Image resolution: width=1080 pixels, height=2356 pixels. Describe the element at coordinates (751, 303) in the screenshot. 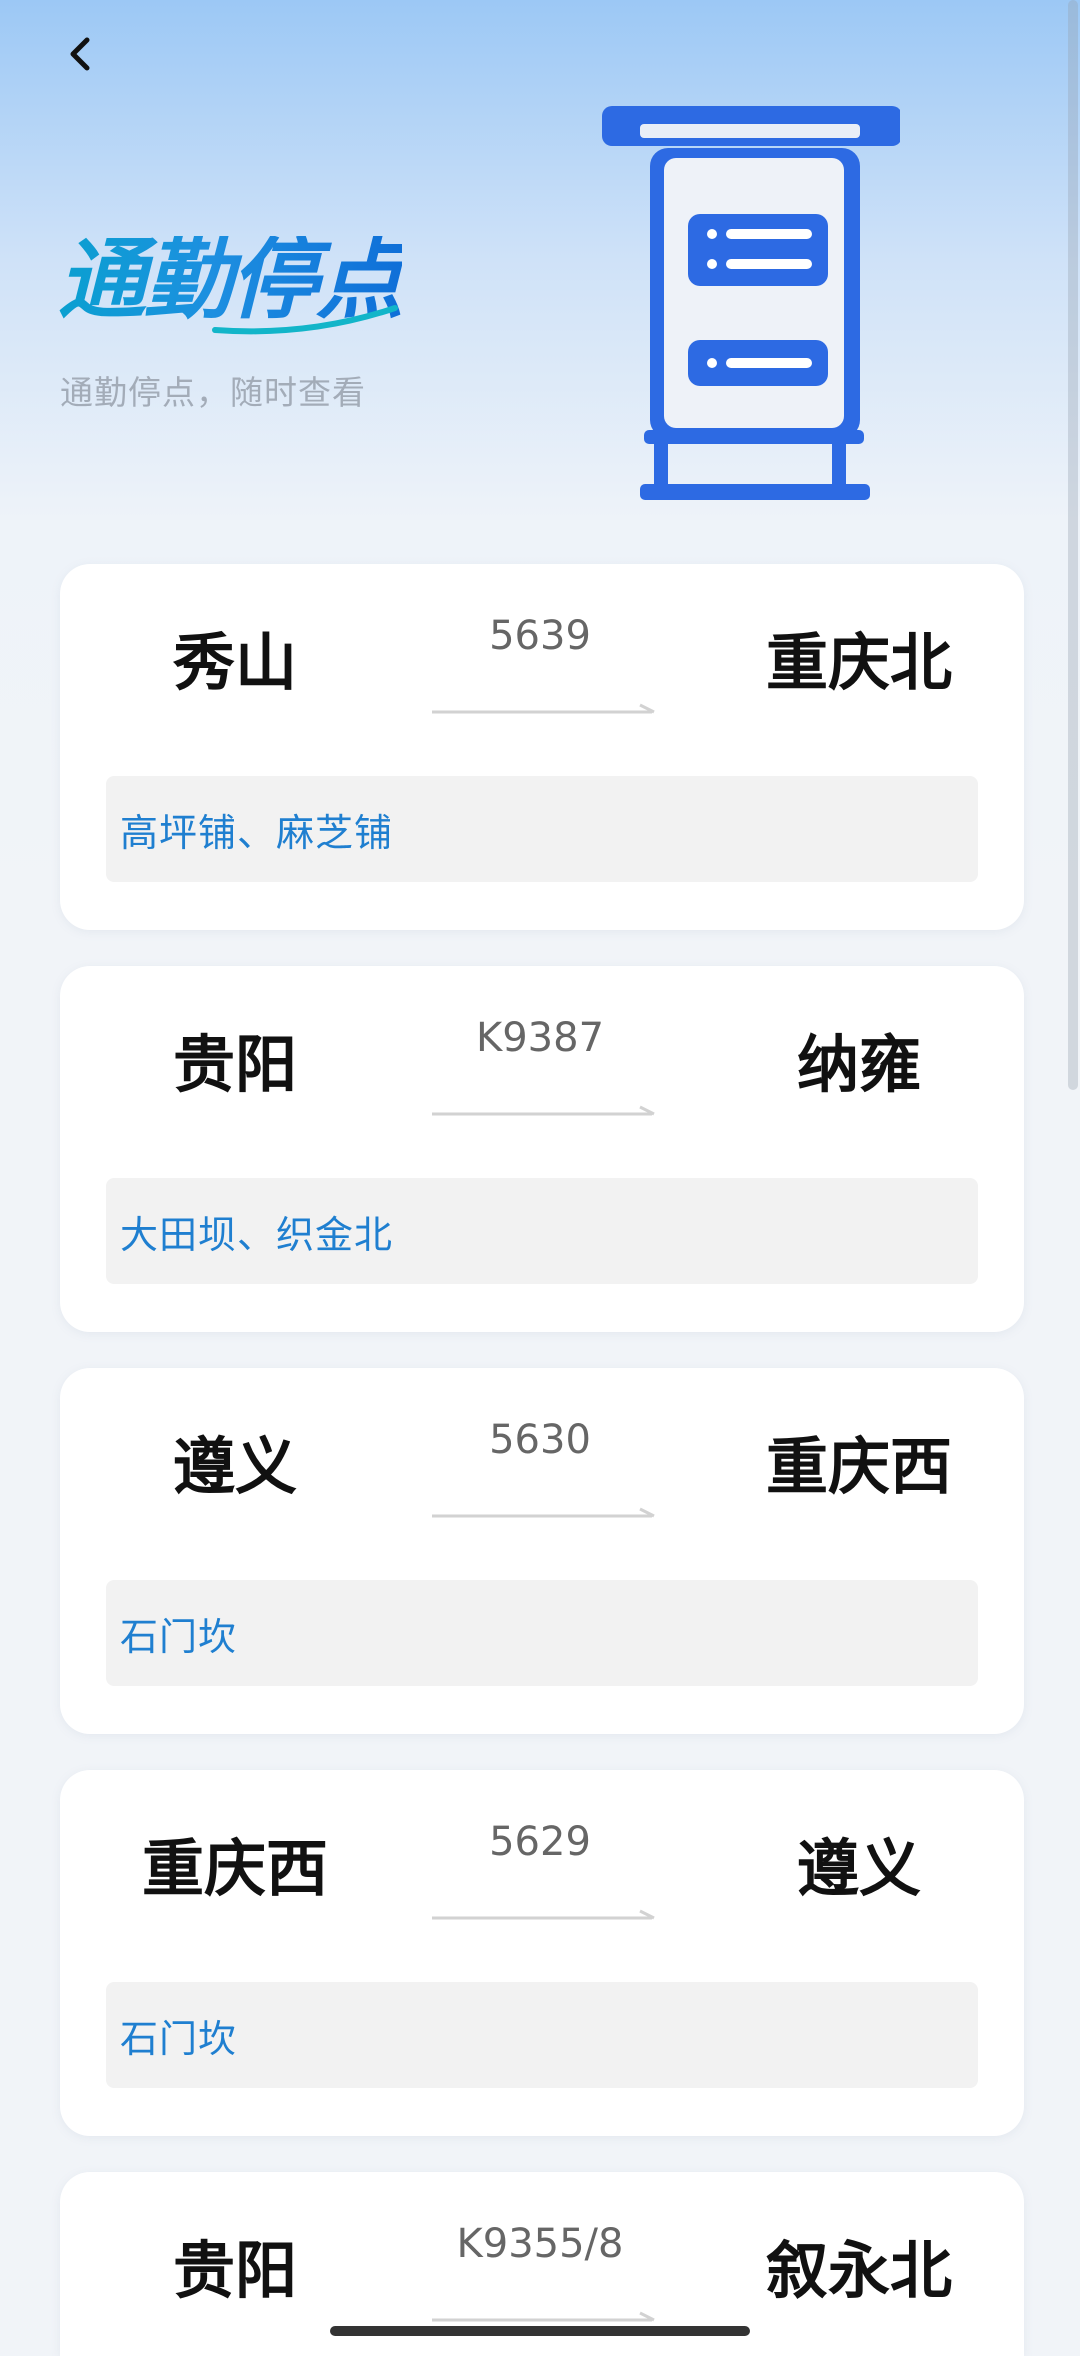

I see `kiosk-sign-icon` at that location.